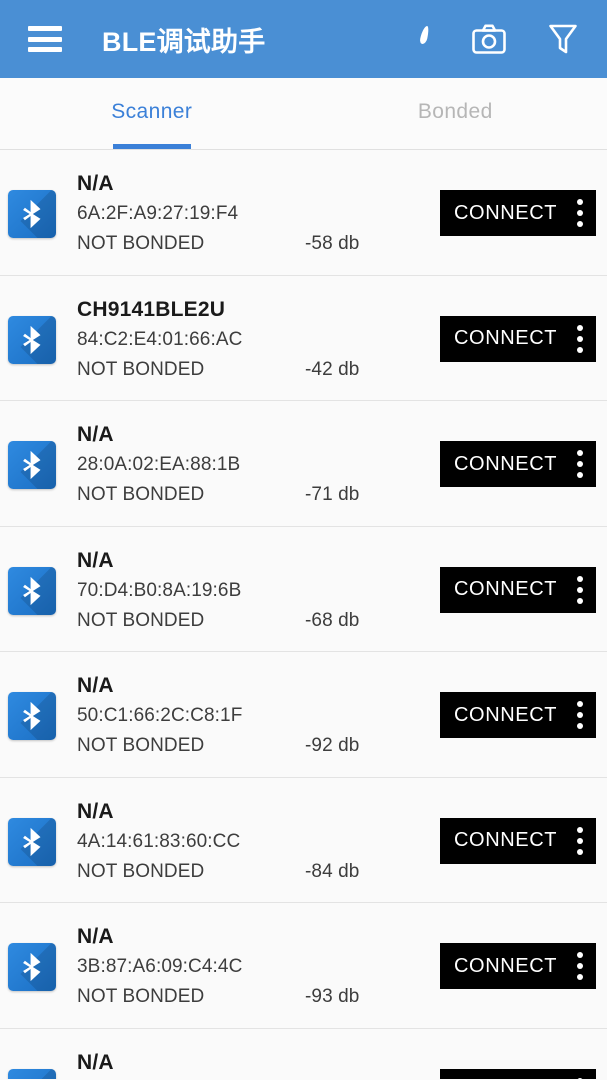 This screenshot has width=607, height=1080. Describe the element at coordinates (563, 39) in the screenshot. I see `filter-icon` at that location.